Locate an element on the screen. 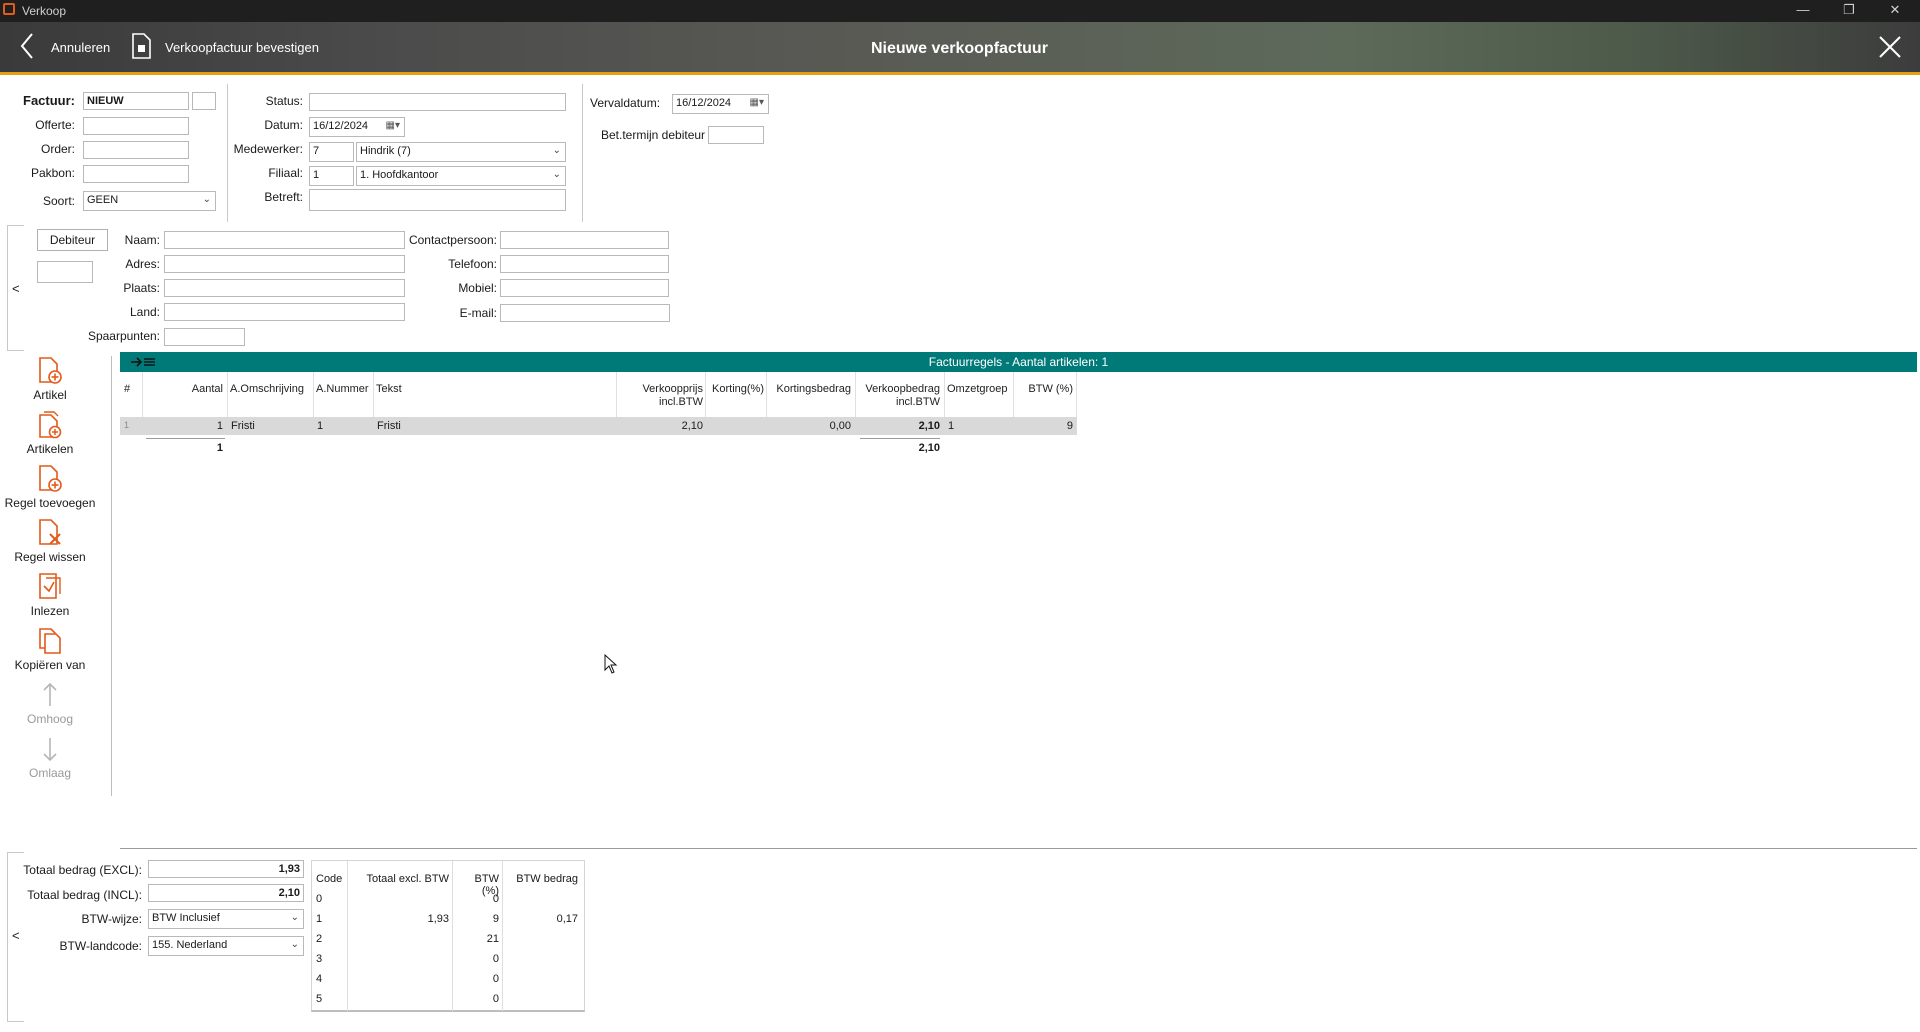  inlezen-button: Inlezen is located at coordinates (50, 595).